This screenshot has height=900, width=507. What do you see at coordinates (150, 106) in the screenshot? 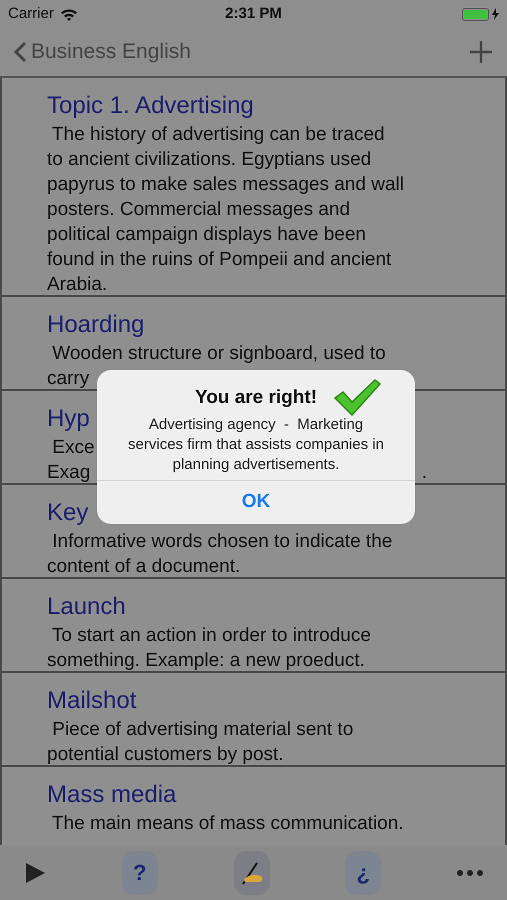
I see `row-title: Topic 1. Advertising` at bounding box center [150, 106].